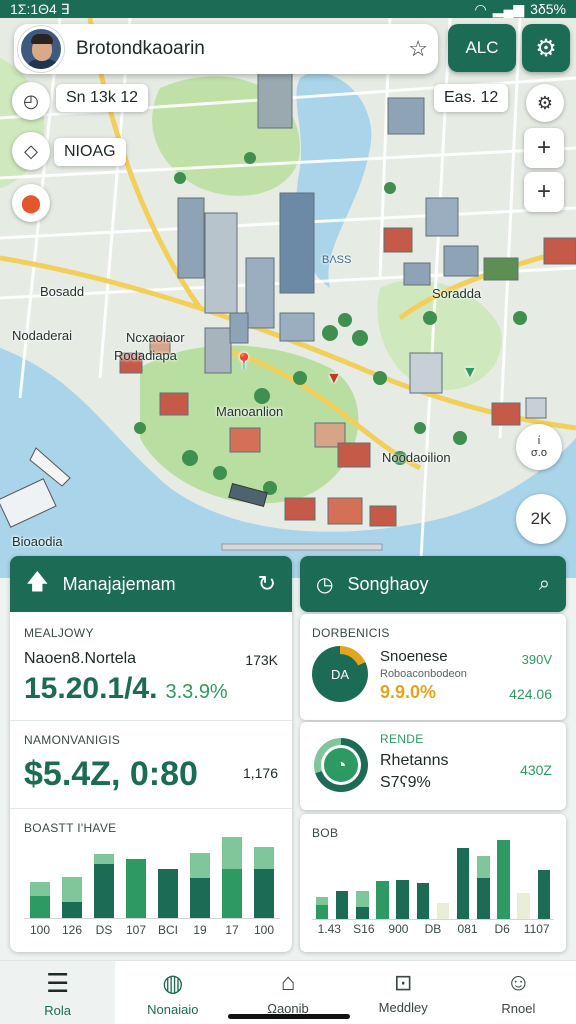  Describe the element at coordinates (423, 674) in the screenshot. I see `summary-subtitle: Roboaconbodeon` at that location.